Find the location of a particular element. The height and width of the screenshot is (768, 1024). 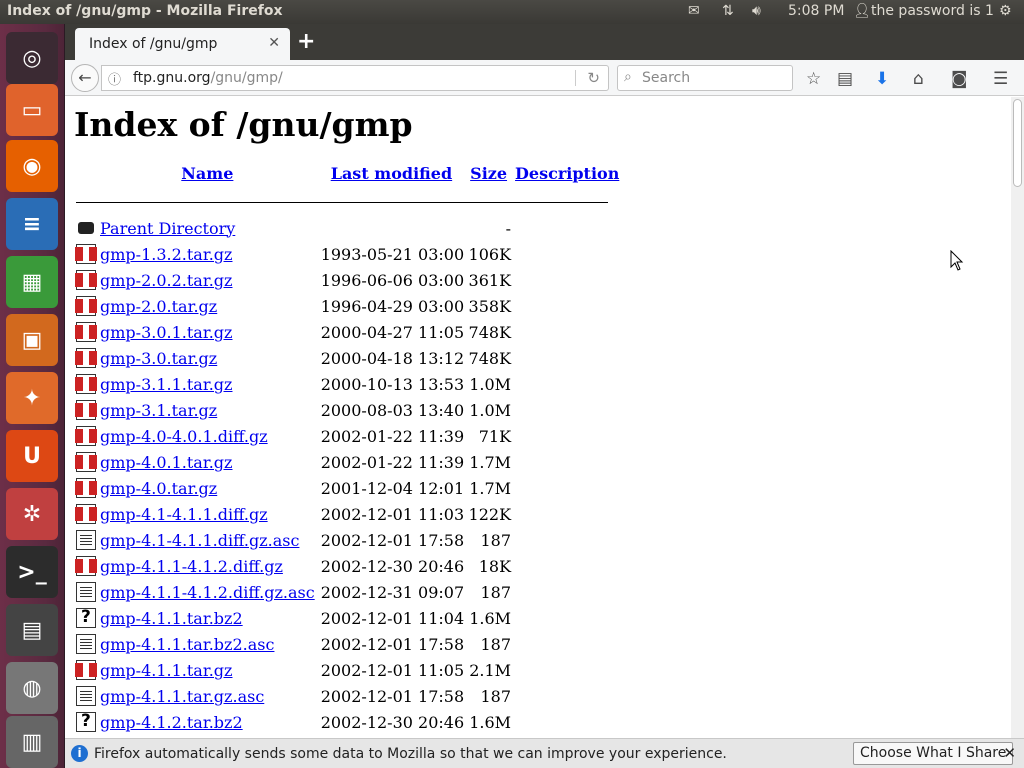

user-name: the password is 1 is located at coordinates (932, 11).